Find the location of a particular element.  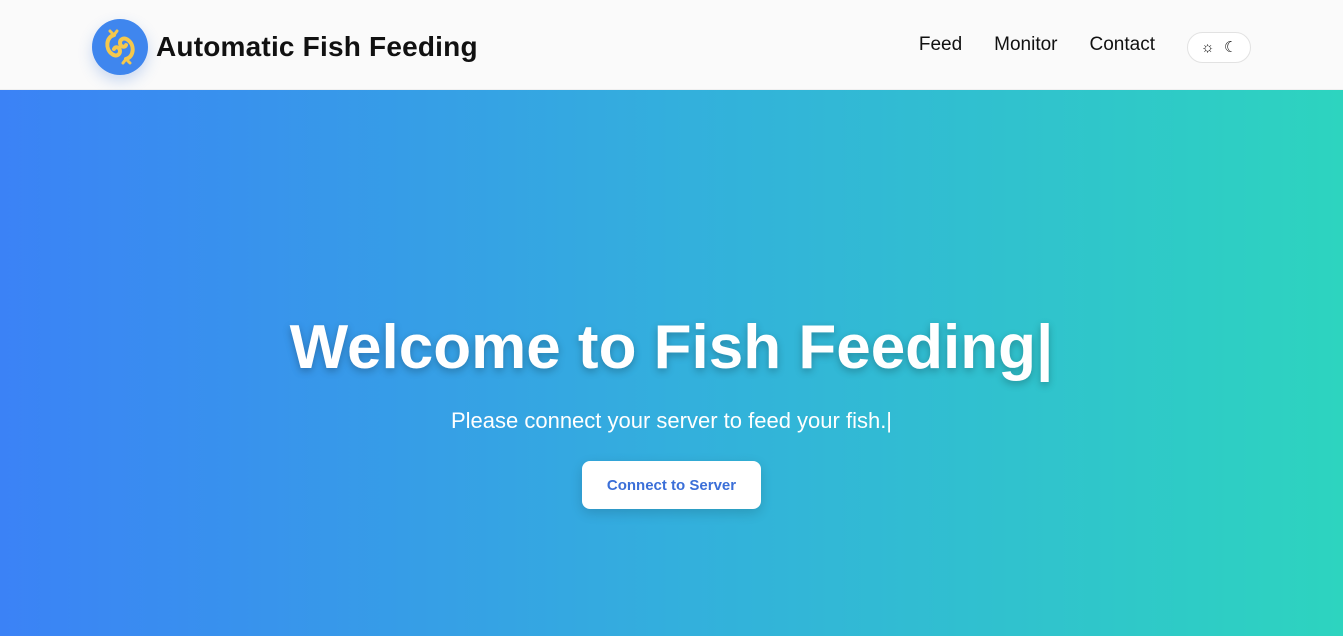

nav-link-contact: Contact is located at coordinates (1122, 45).